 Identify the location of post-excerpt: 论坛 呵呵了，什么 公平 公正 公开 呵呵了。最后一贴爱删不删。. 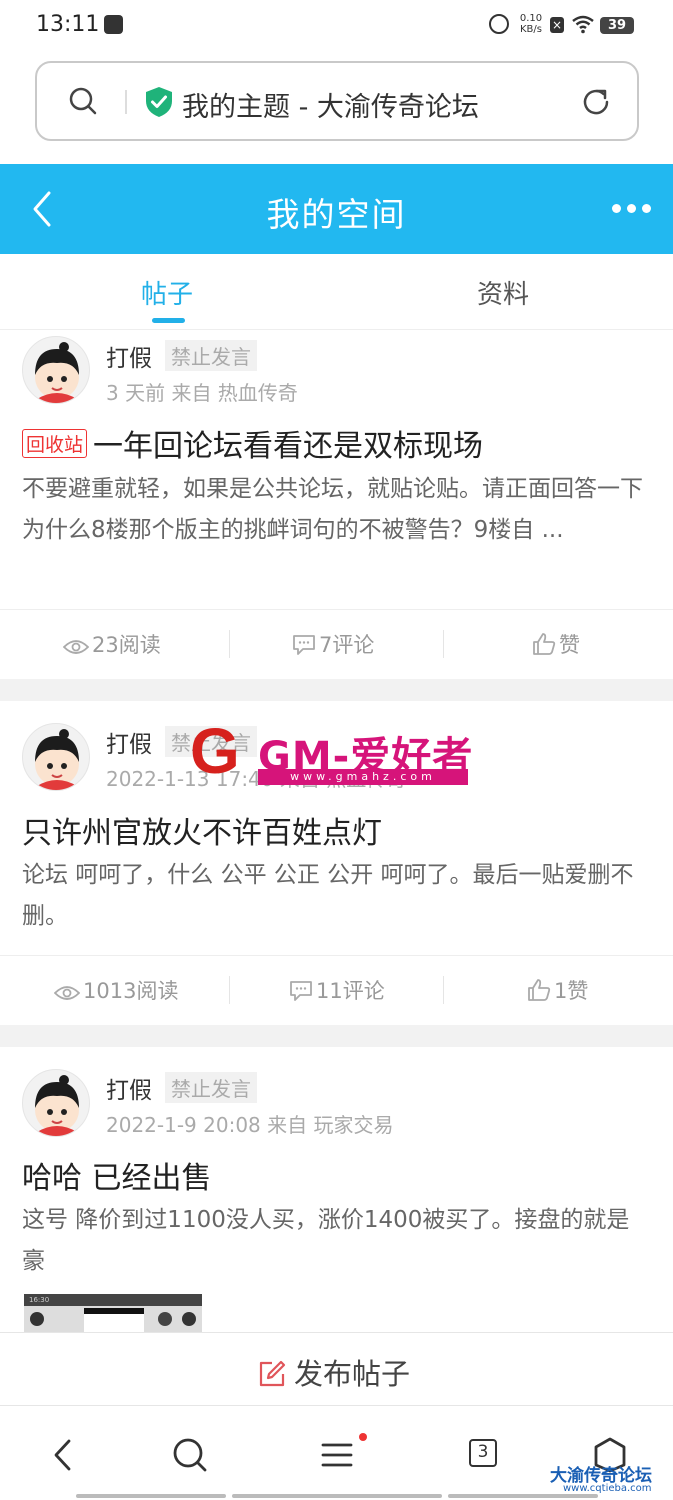
(337, 896).